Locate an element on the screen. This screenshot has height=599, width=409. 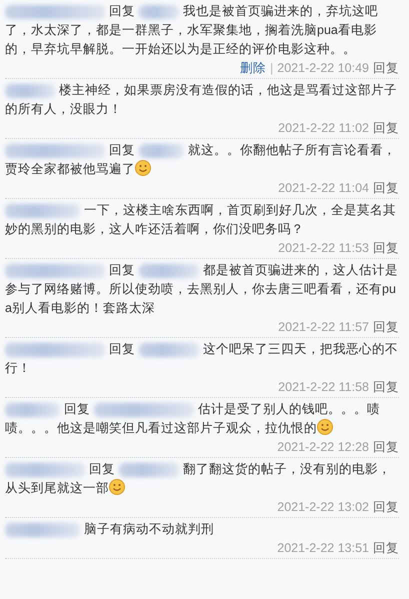
delete-link: 删除 is located at coordinates (253, 68).